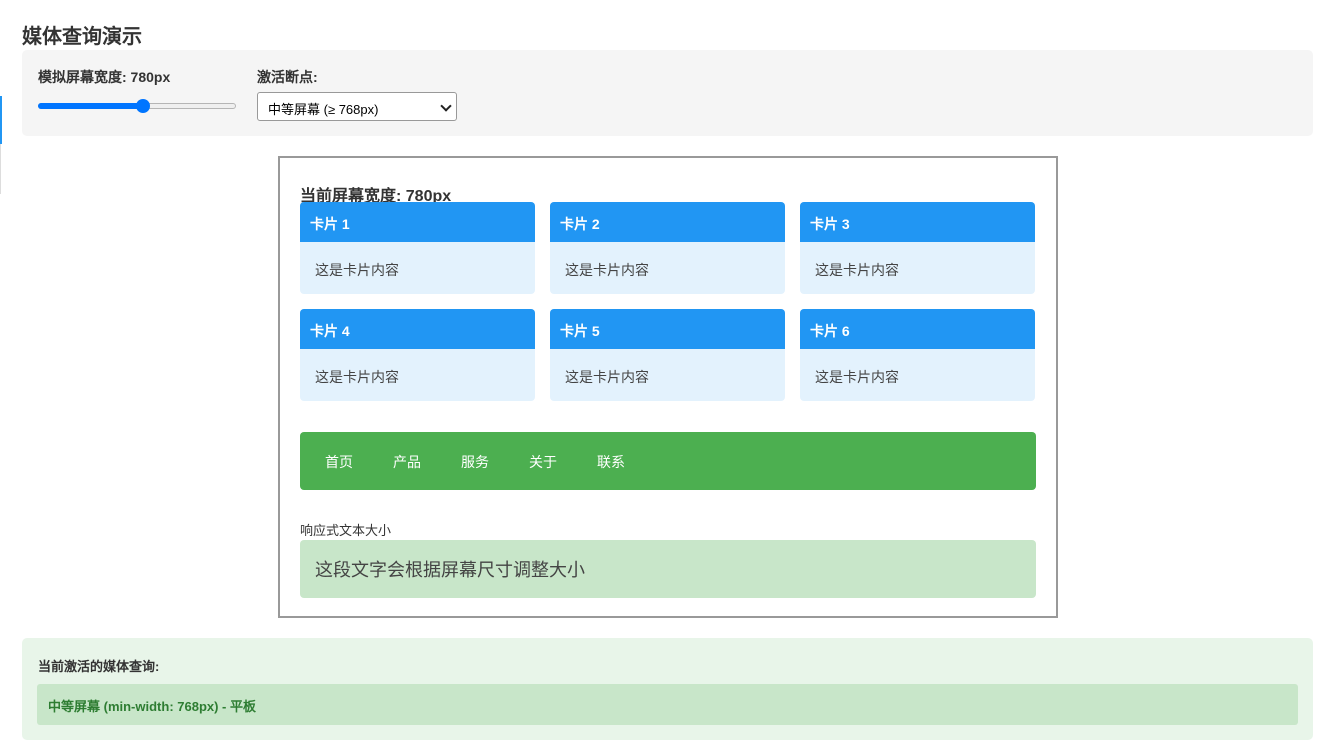 Image resolution: width=1329 pixels, height=756 pixels. Describe the element at coordinates (668, 461) in the screenshot. I see `nav-bar: 首页 产品 服务 关于 联系` at that location.